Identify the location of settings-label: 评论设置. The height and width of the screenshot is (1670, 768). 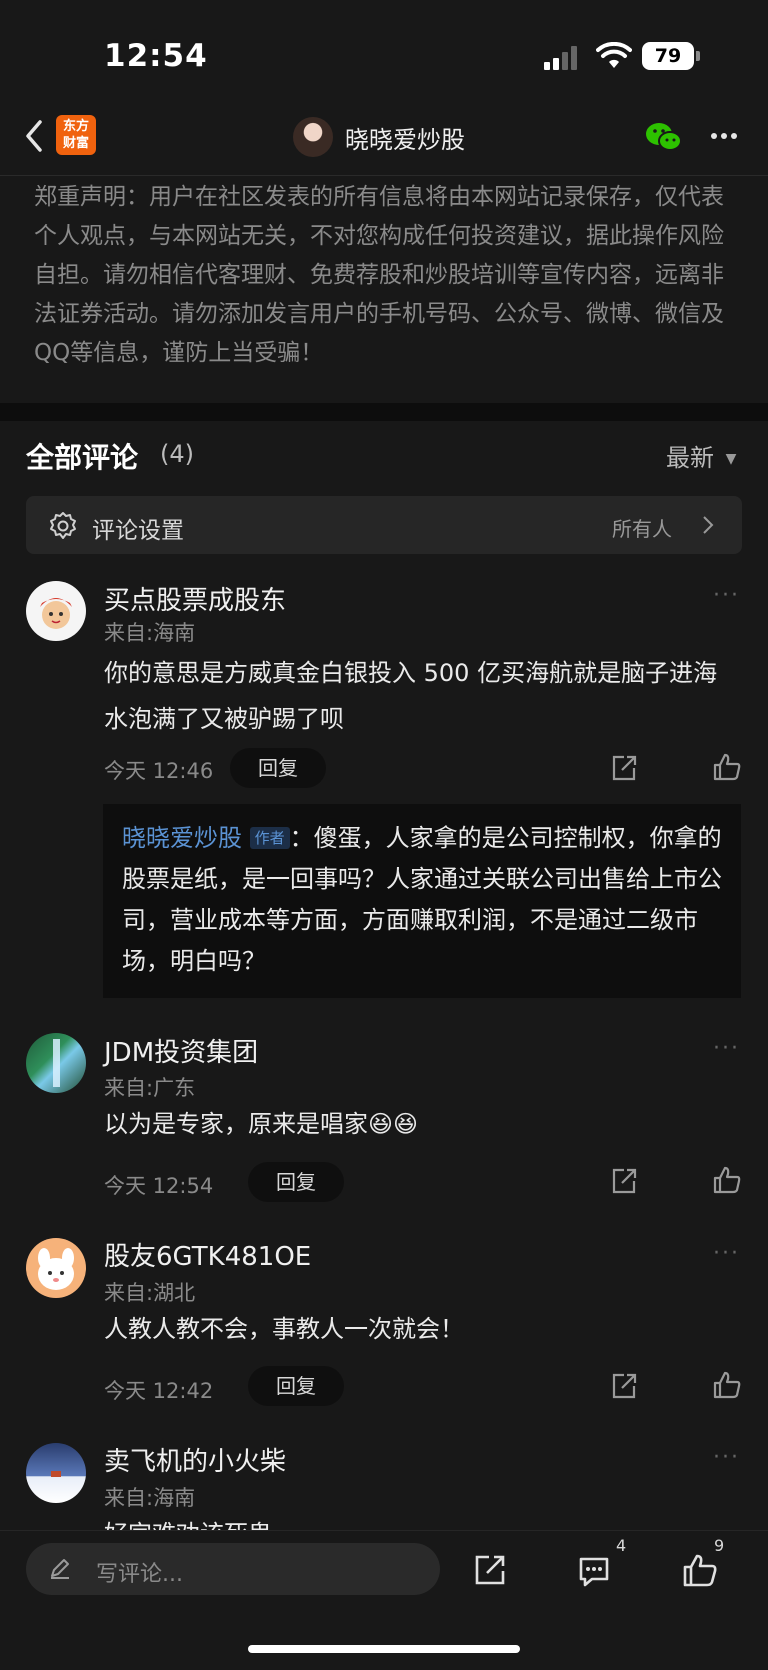
(138, 531).